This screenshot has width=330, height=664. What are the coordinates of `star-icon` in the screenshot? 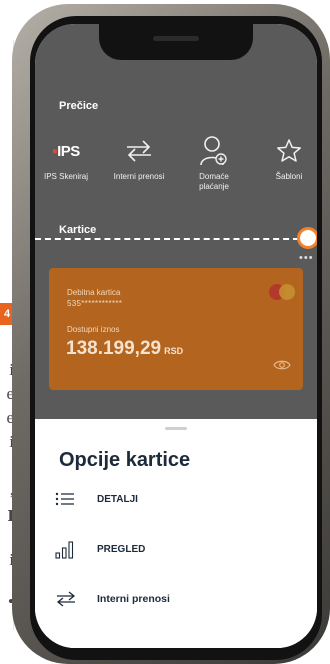 It's located at (285, 151).